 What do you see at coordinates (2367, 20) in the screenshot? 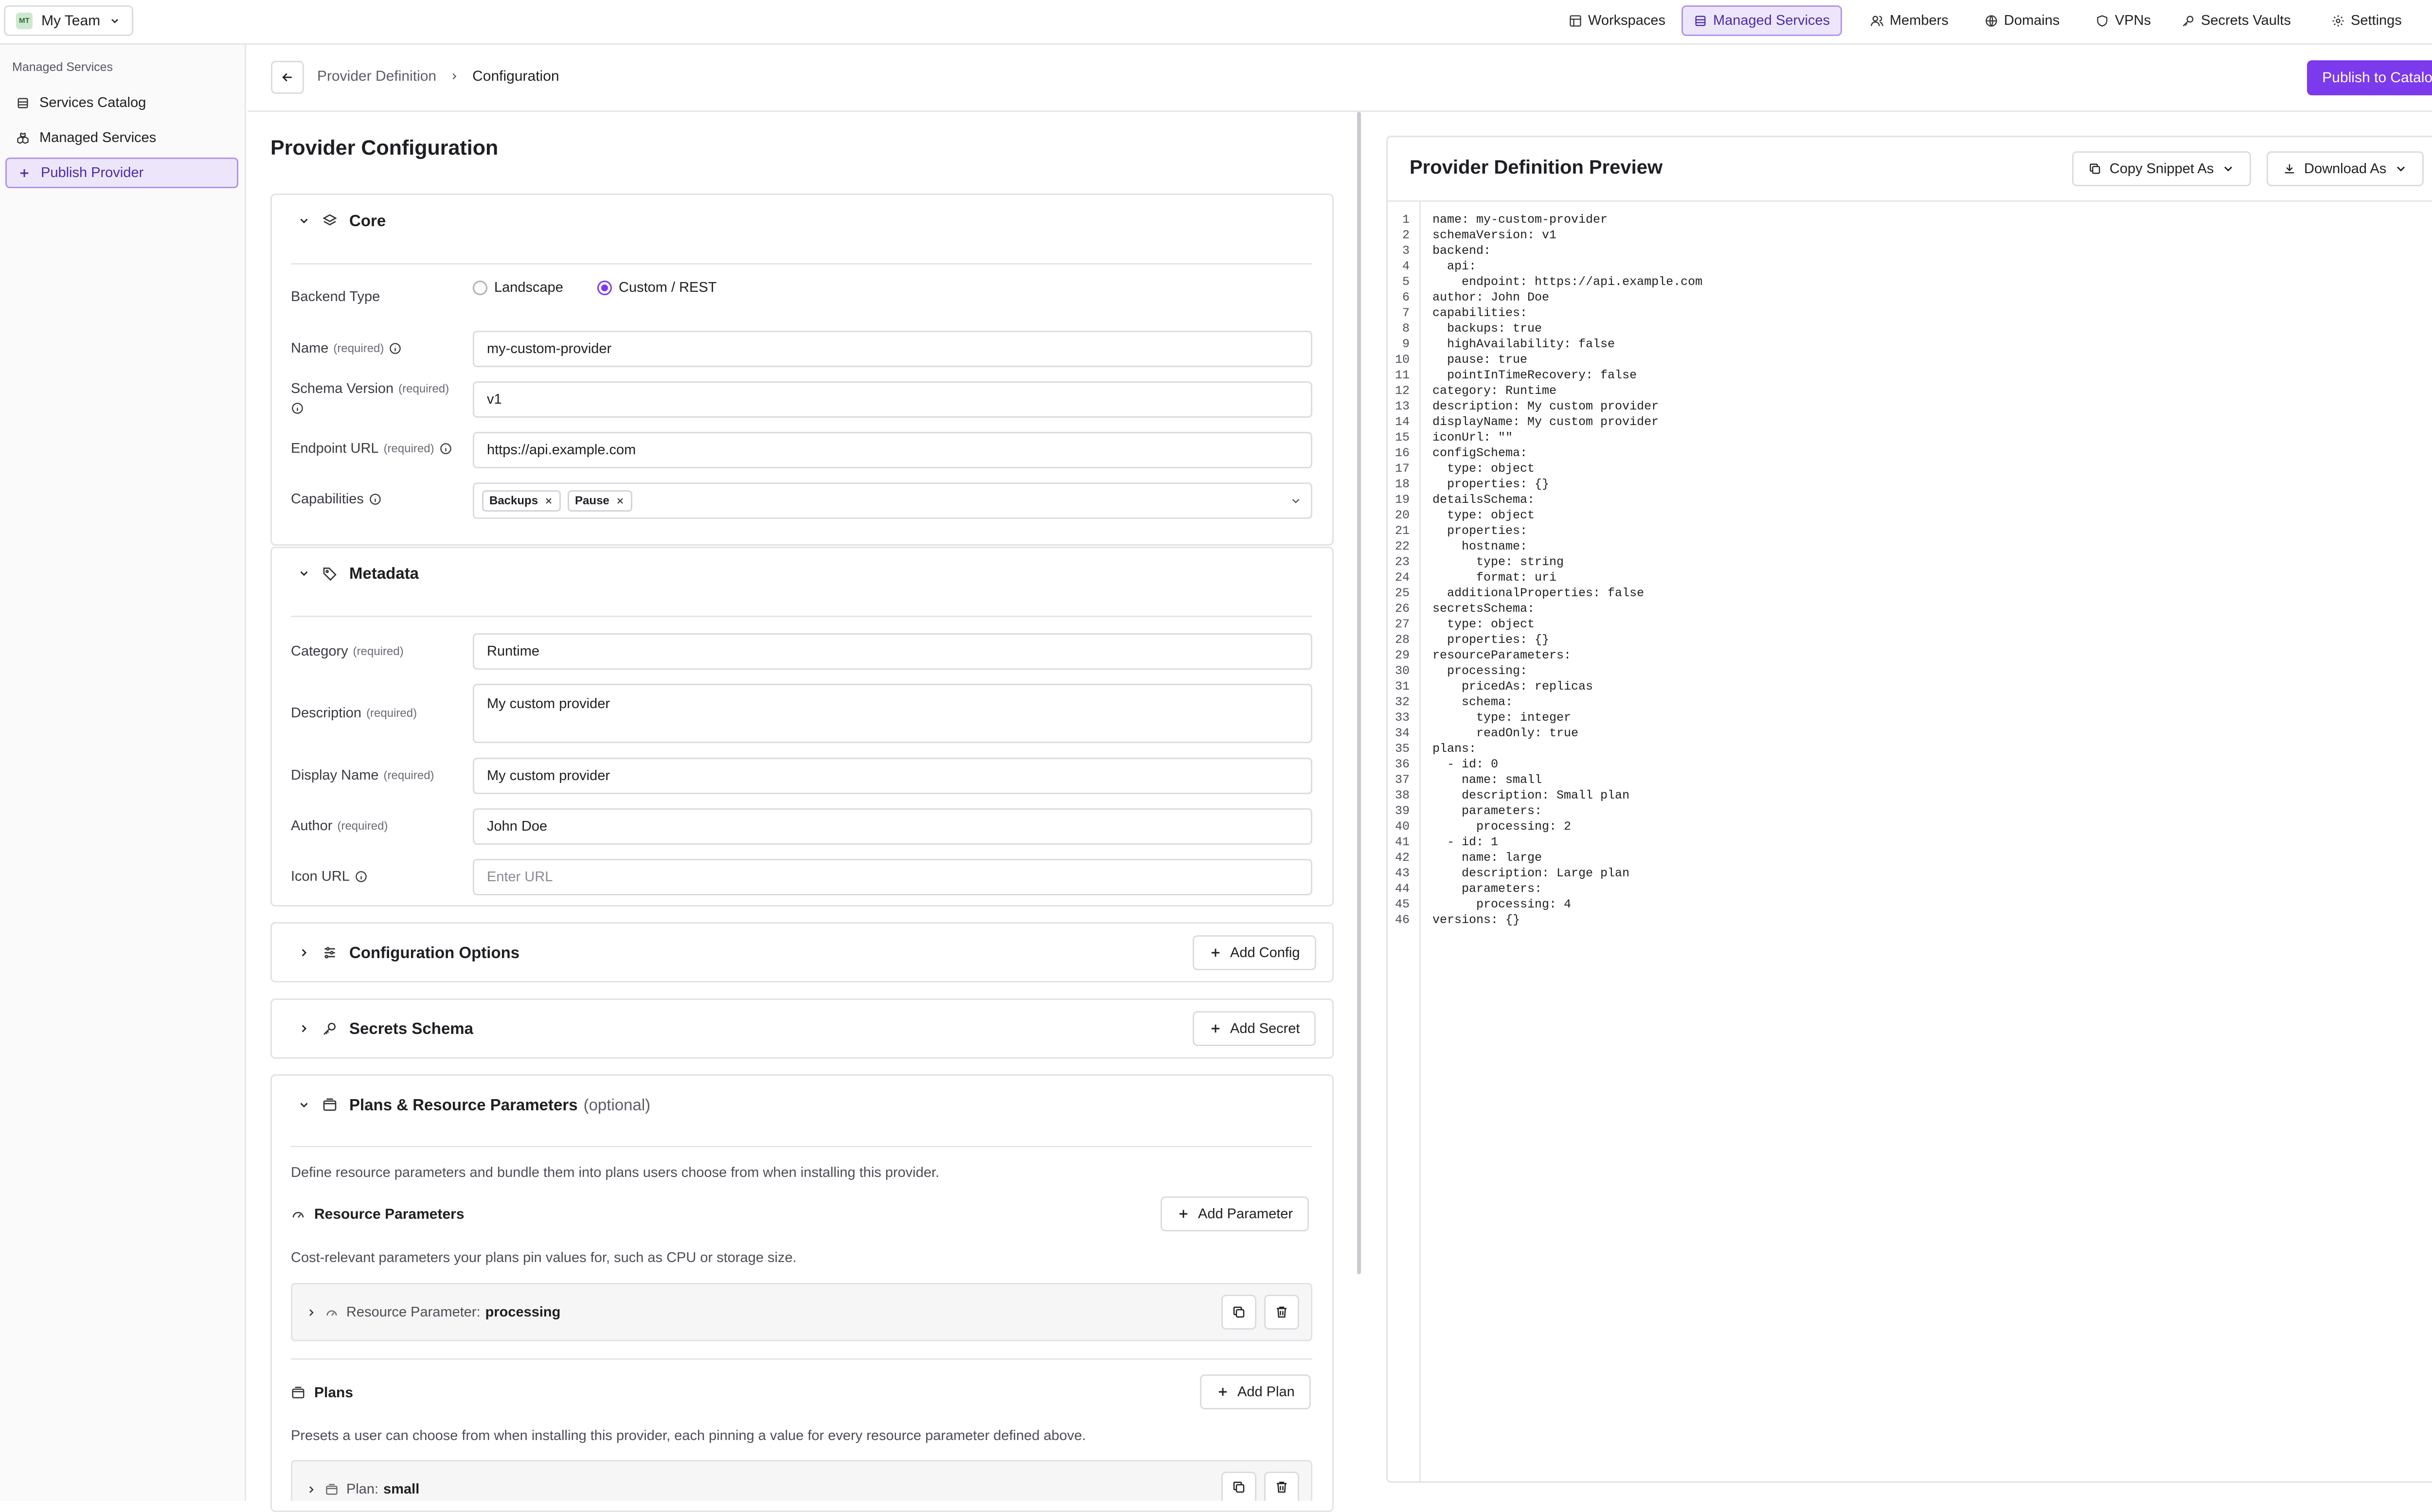
I see `nav-settings: Settings` at bounding box center [2367, 20].